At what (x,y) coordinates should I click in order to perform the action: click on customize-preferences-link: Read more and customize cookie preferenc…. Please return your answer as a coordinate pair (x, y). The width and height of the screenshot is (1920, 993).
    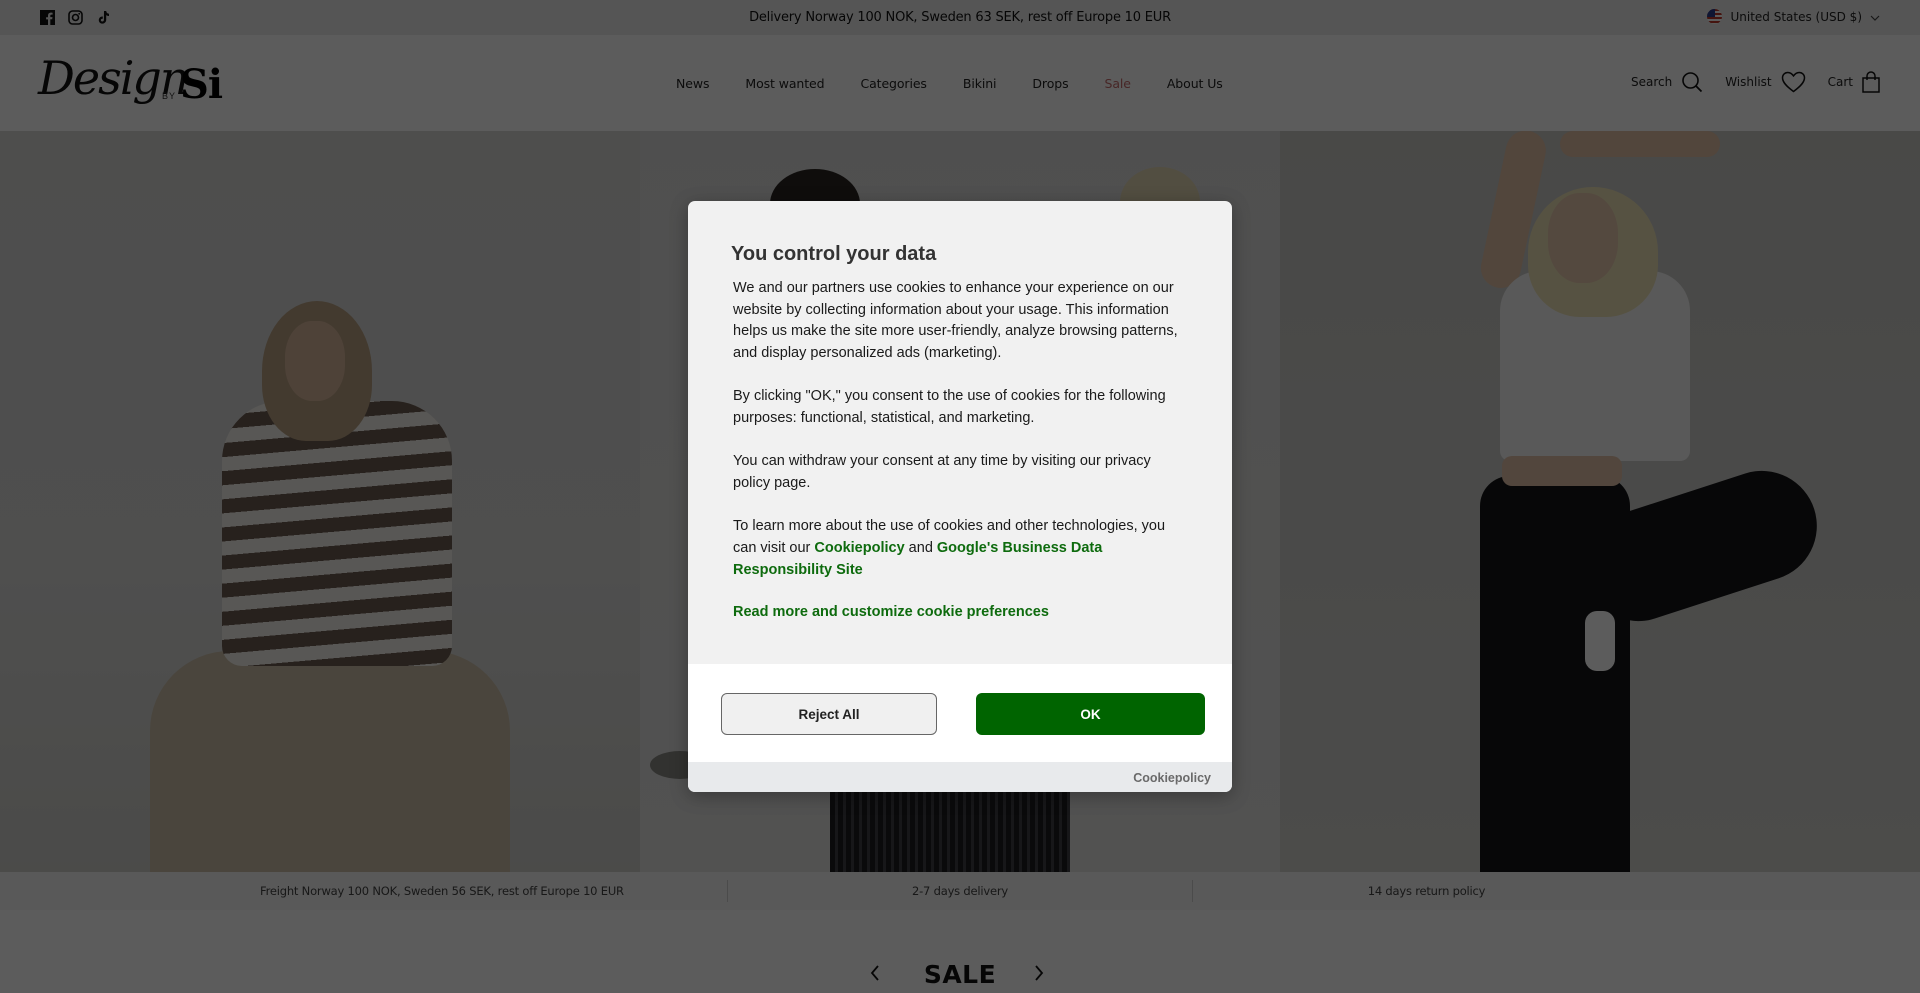
    Looking at the image, I should click on (890, 612).